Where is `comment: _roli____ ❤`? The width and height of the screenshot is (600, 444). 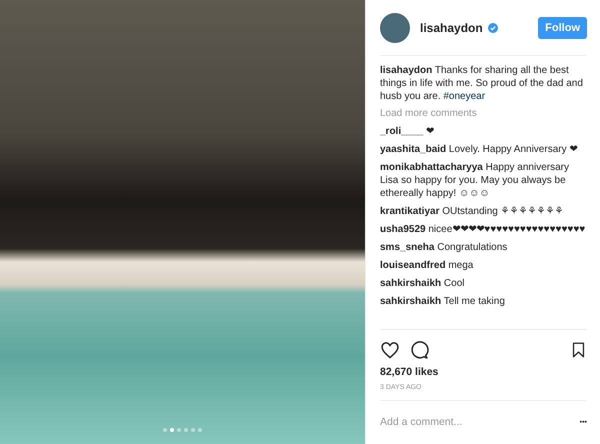
comment: _roli____ ❤ is located at coordinates (408, 131).